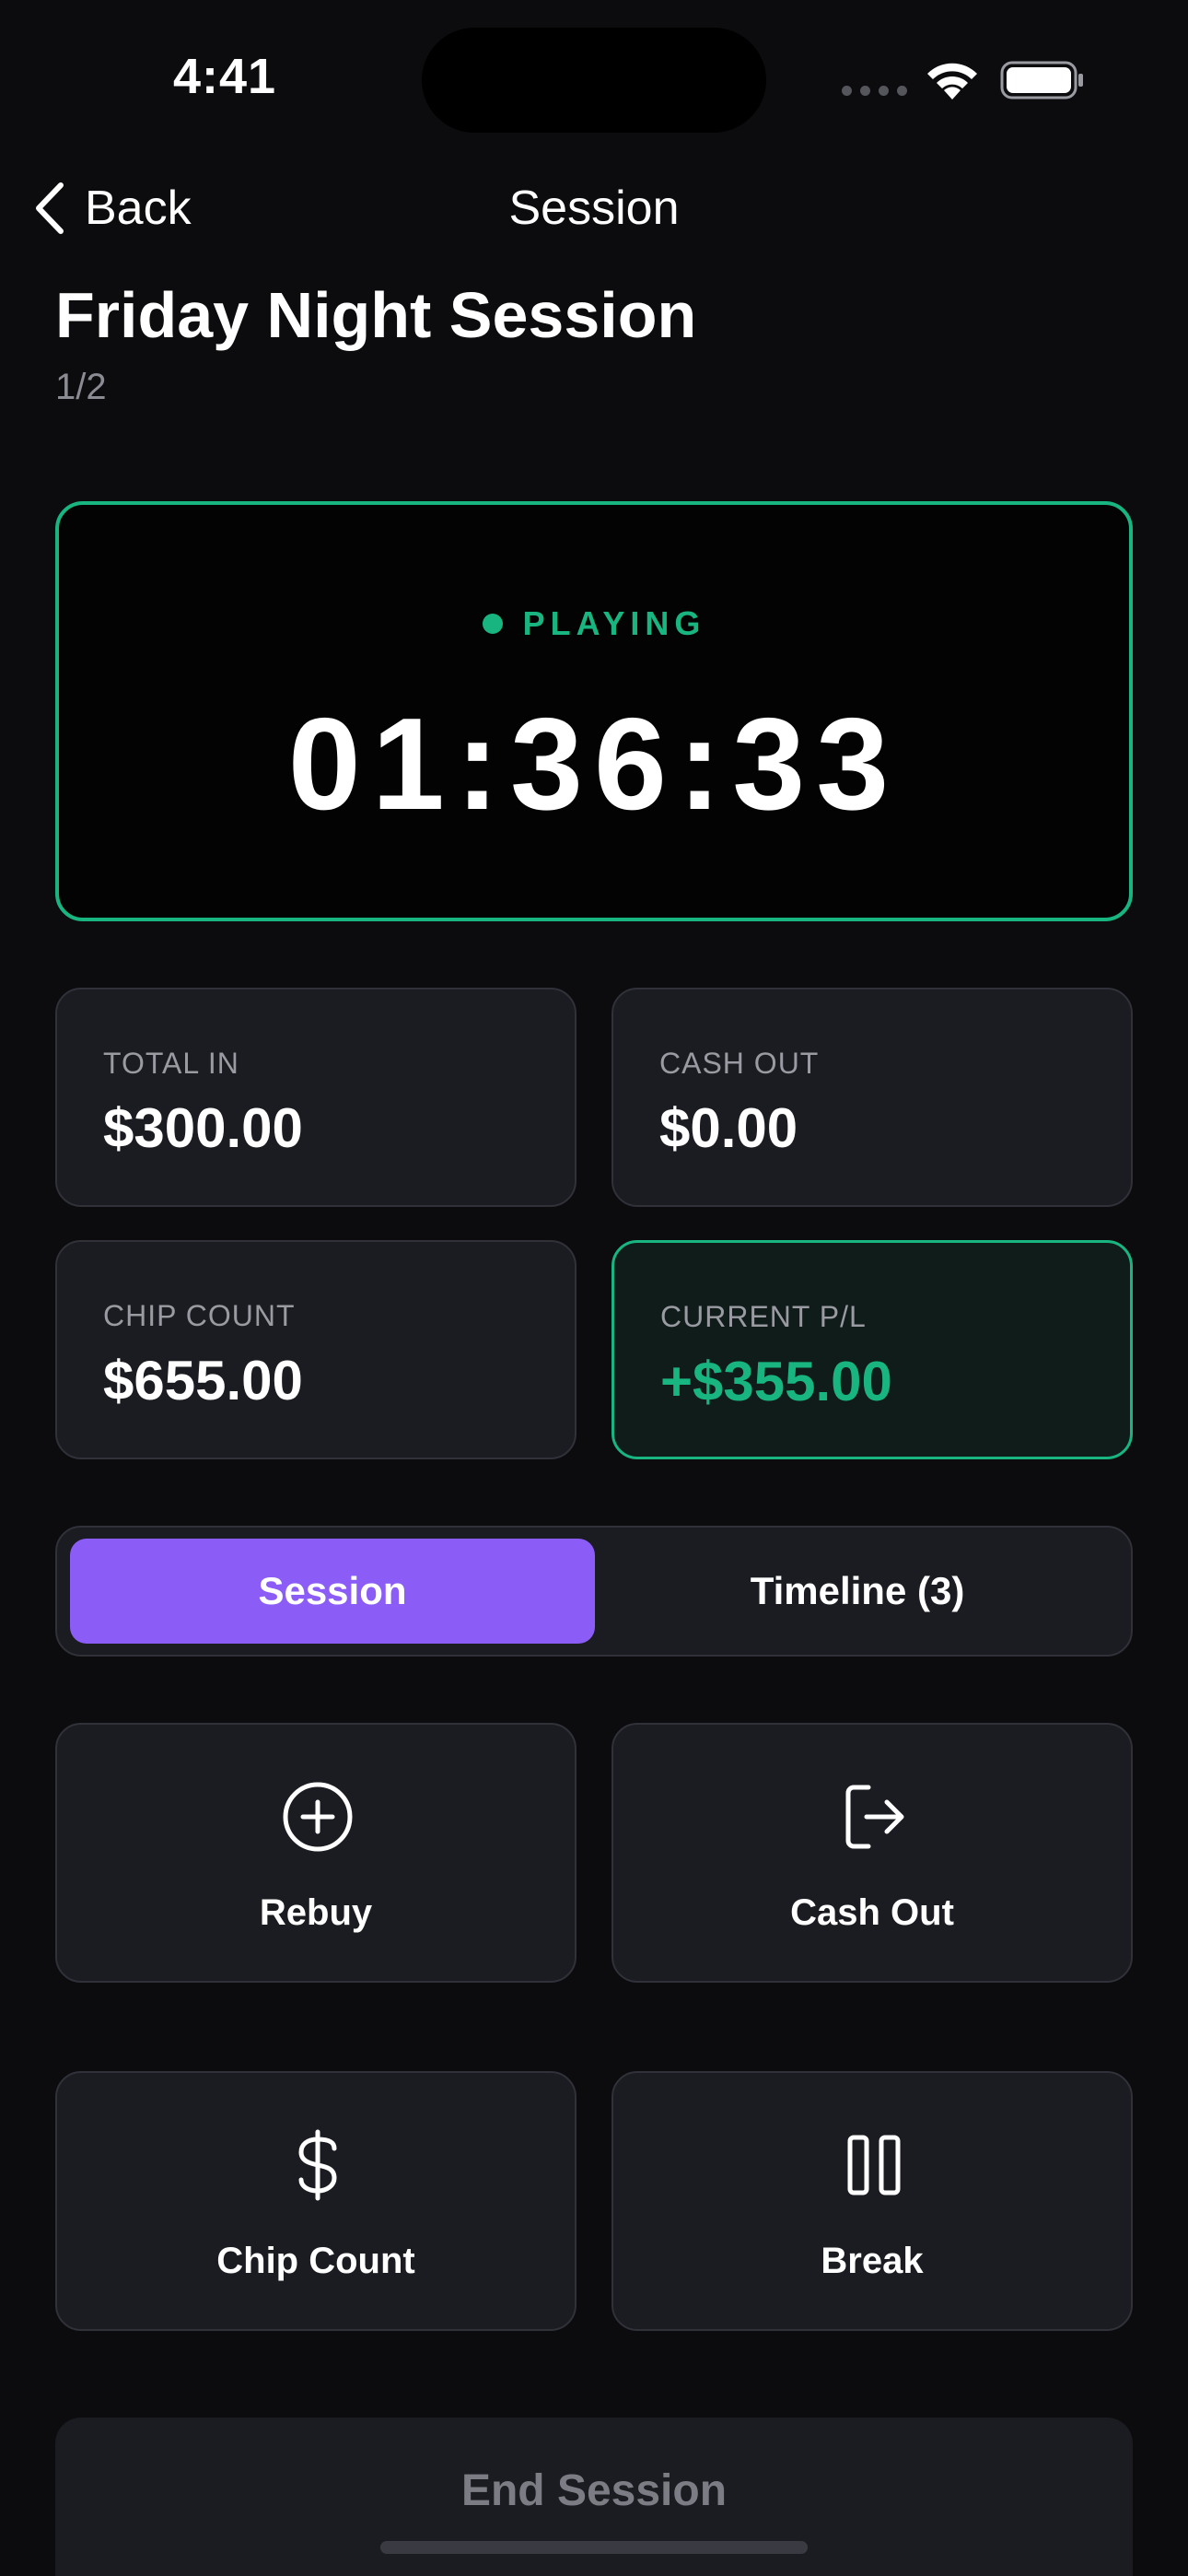 The image size is (1188, 2576). What do you see at coordinates (199, 1315) in the screenshot?
I see `chip-count-label: CHIP COUNT` at bounding box center [199, 1315].